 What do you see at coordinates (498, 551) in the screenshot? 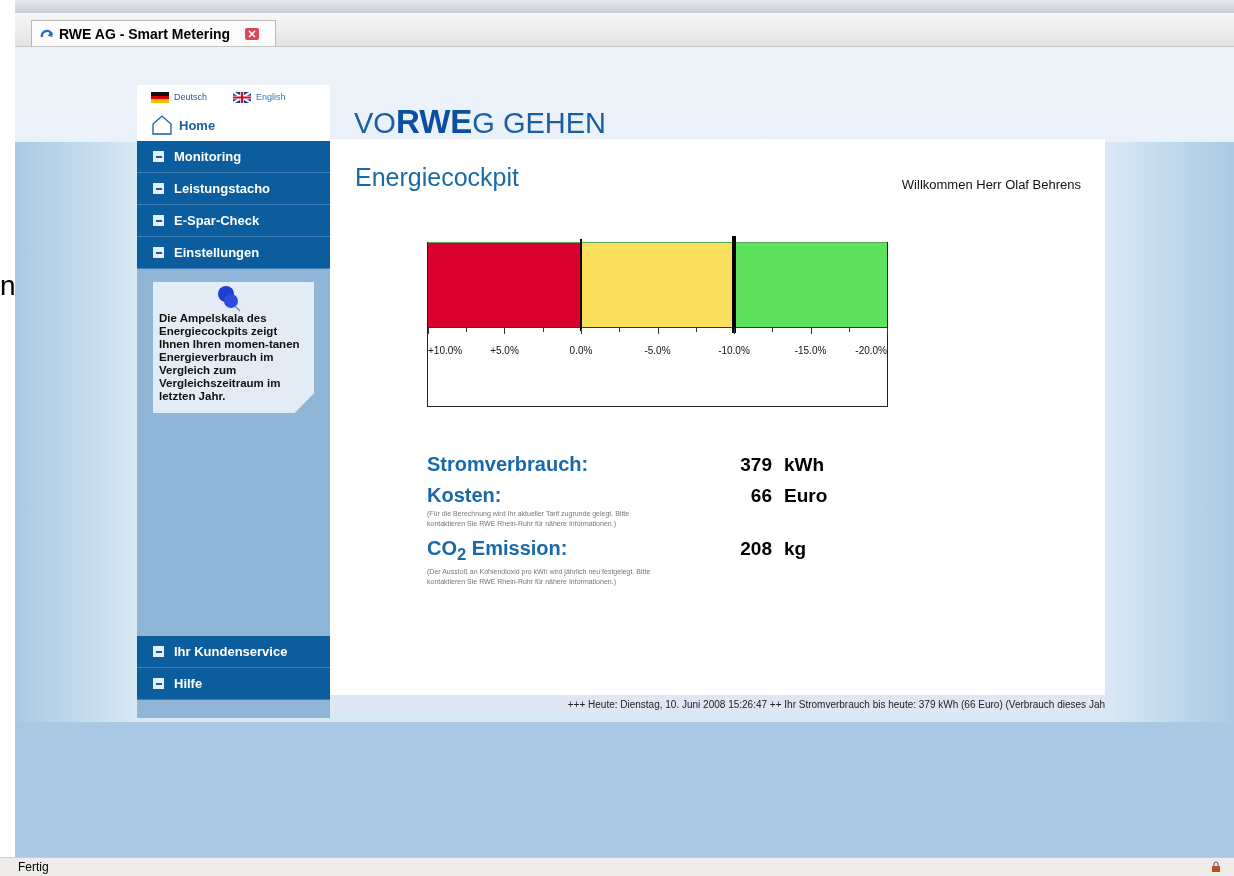
I see `metric-label: CO$_{2}$ Emission:` at bounding box center [498, 551].